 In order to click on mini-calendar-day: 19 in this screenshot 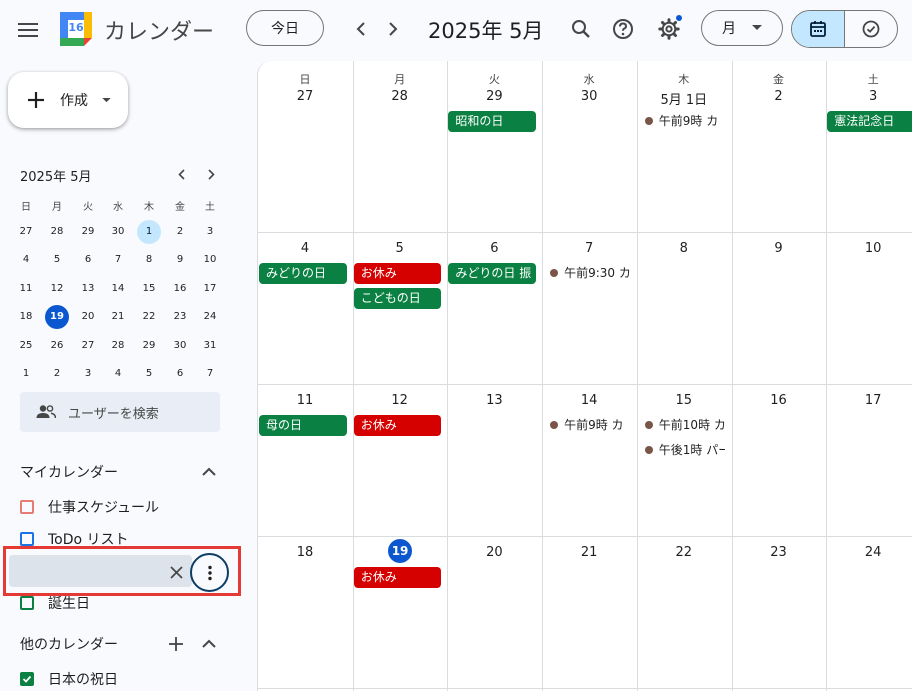, I will do `click(57, 317)`.